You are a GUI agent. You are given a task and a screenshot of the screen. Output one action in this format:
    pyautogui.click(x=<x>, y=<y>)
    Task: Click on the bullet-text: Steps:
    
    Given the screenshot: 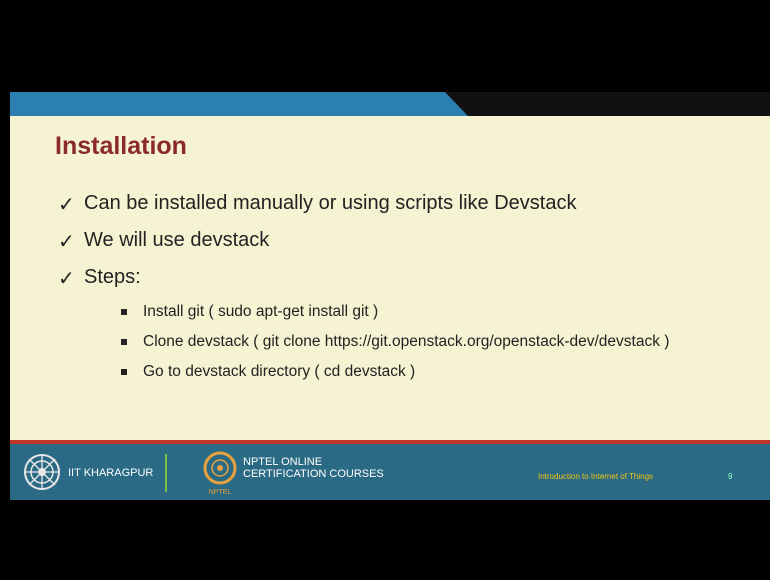 What is the action you would take?
    pyautogui.click(x=112, y=277)
    